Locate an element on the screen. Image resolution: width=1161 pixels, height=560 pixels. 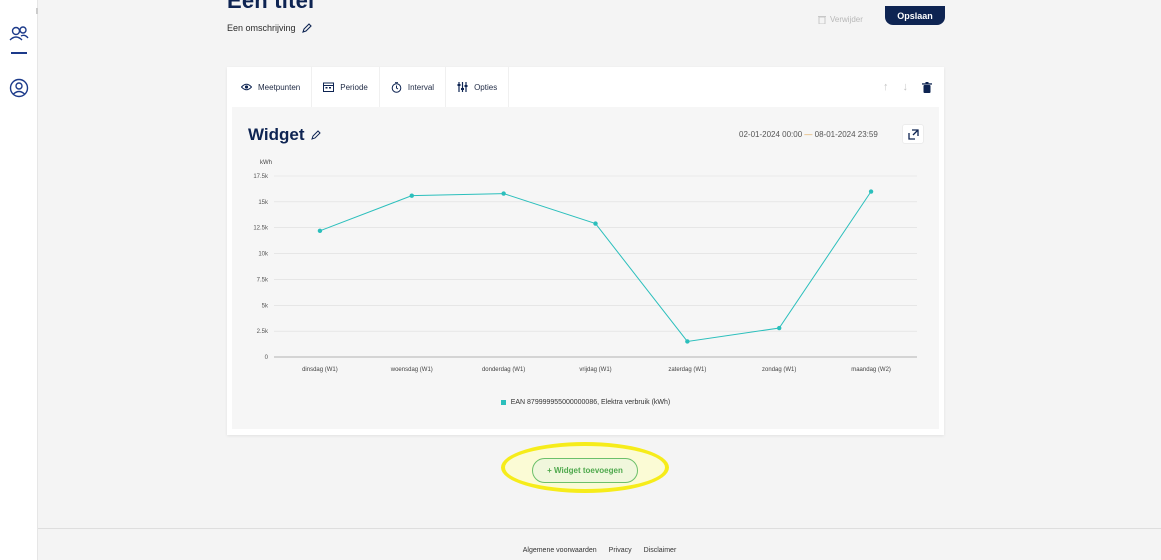
y-tick-label: 12.5k is located at coordinates (261, 229).